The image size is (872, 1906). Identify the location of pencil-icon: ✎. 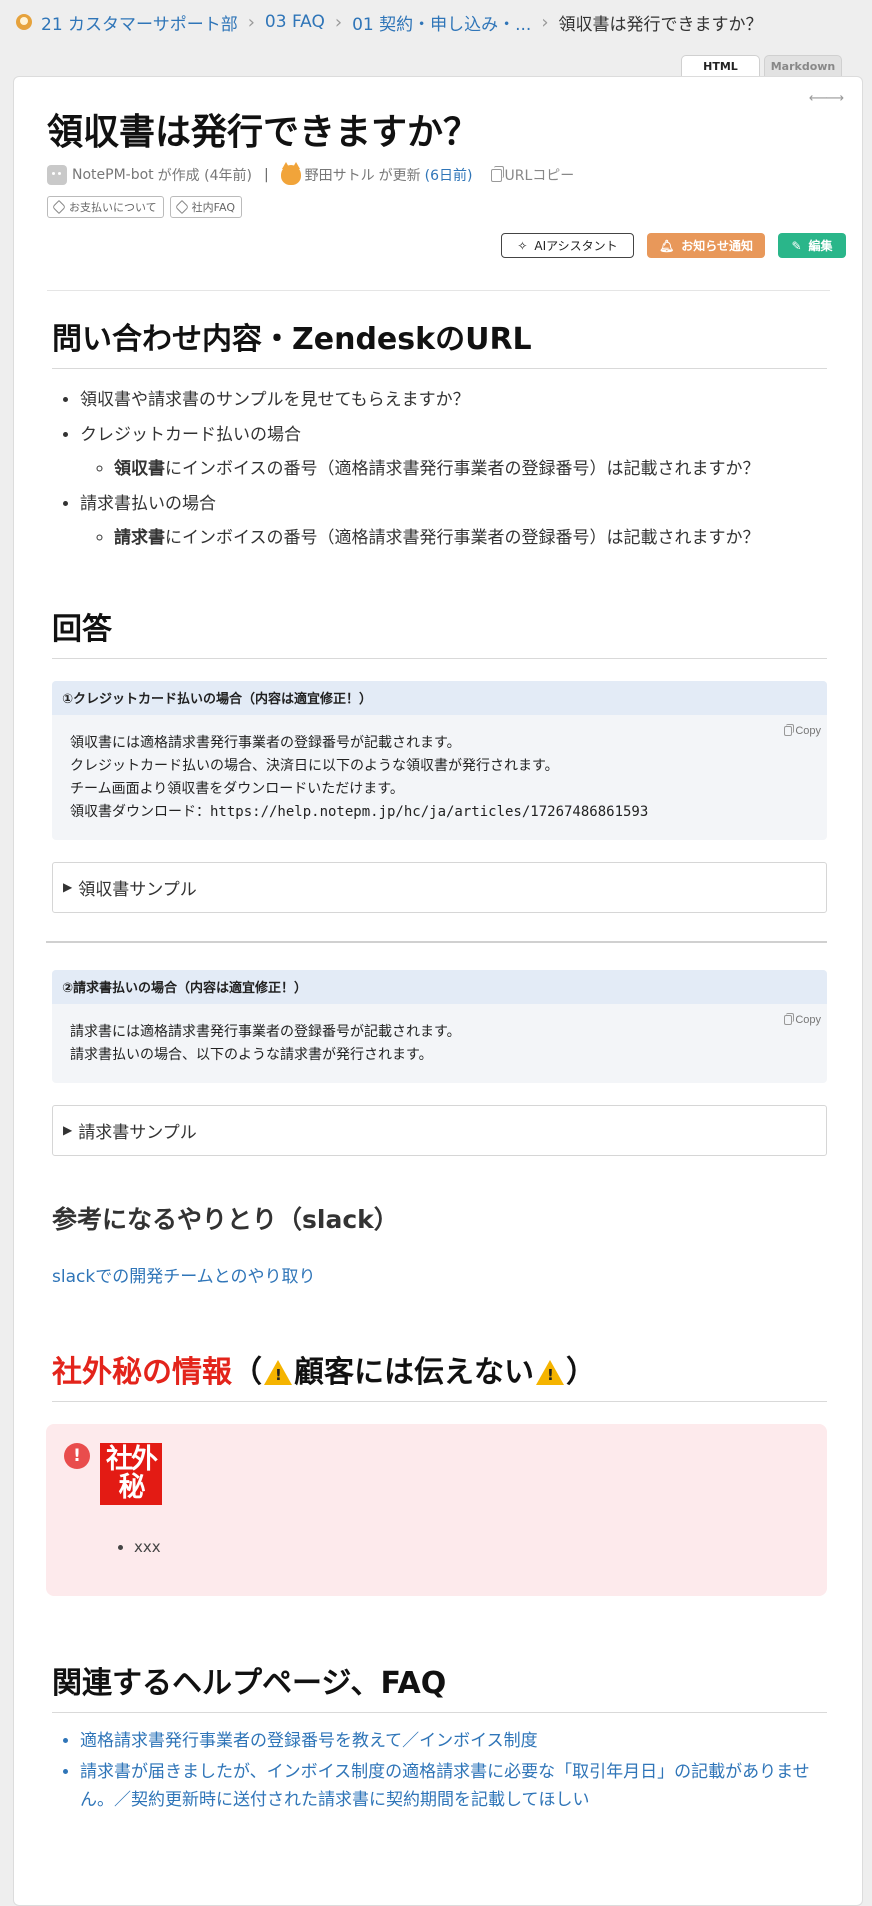
(796, 245).